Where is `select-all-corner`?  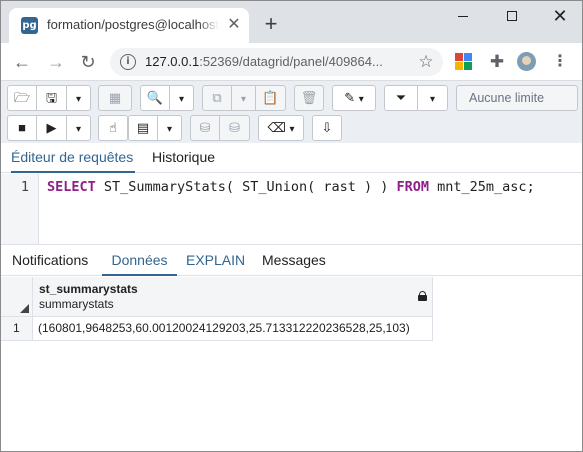 select-all-corner is located at coordinates (17, 297).